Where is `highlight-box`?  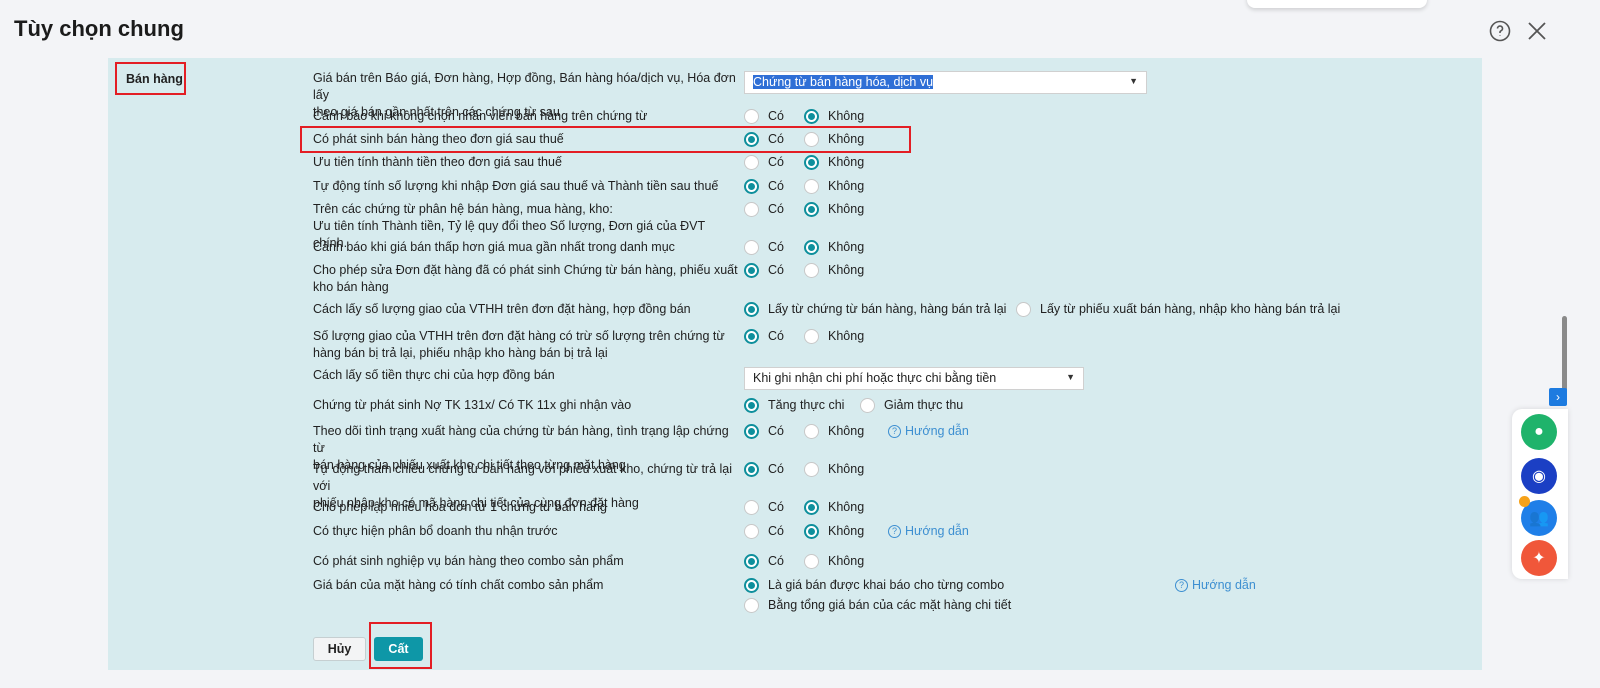 highlight-box is located at coordinates (605, 139).